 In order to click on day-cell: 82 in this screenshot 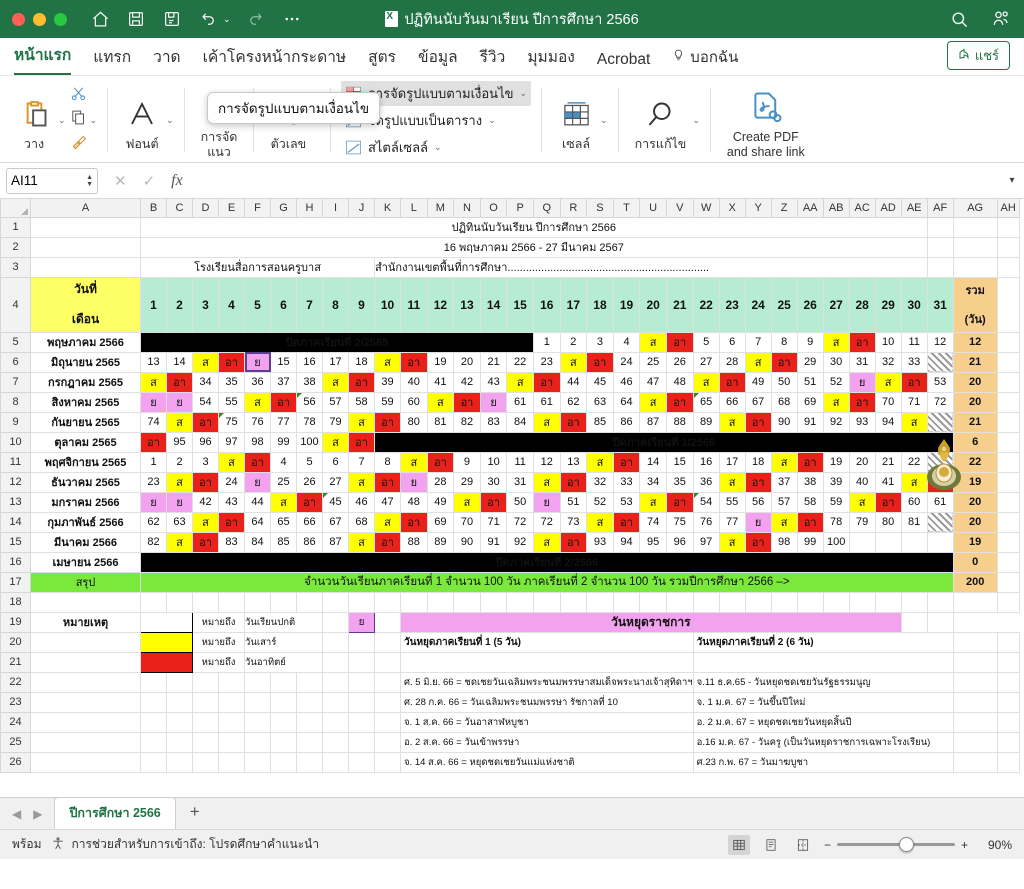, I will do `click(467, 422)`.